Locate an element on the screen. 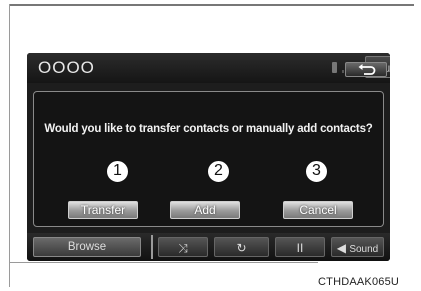  back-arrow-icon is located at coordinates (367, 69).